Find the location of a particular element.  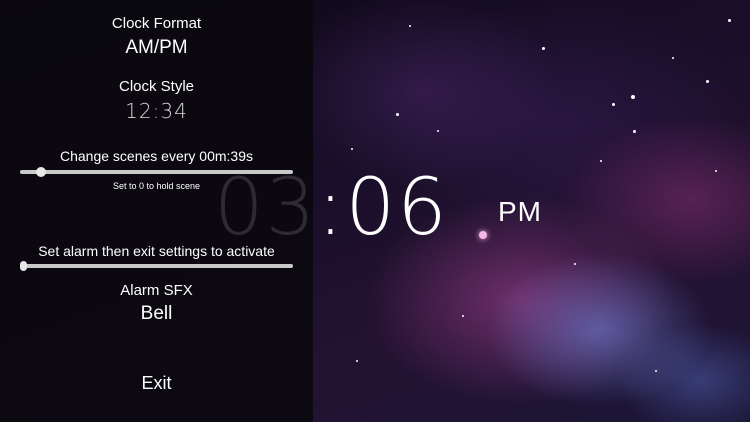

clock-style-label: Clock Style is located at coordinates (156, 86).